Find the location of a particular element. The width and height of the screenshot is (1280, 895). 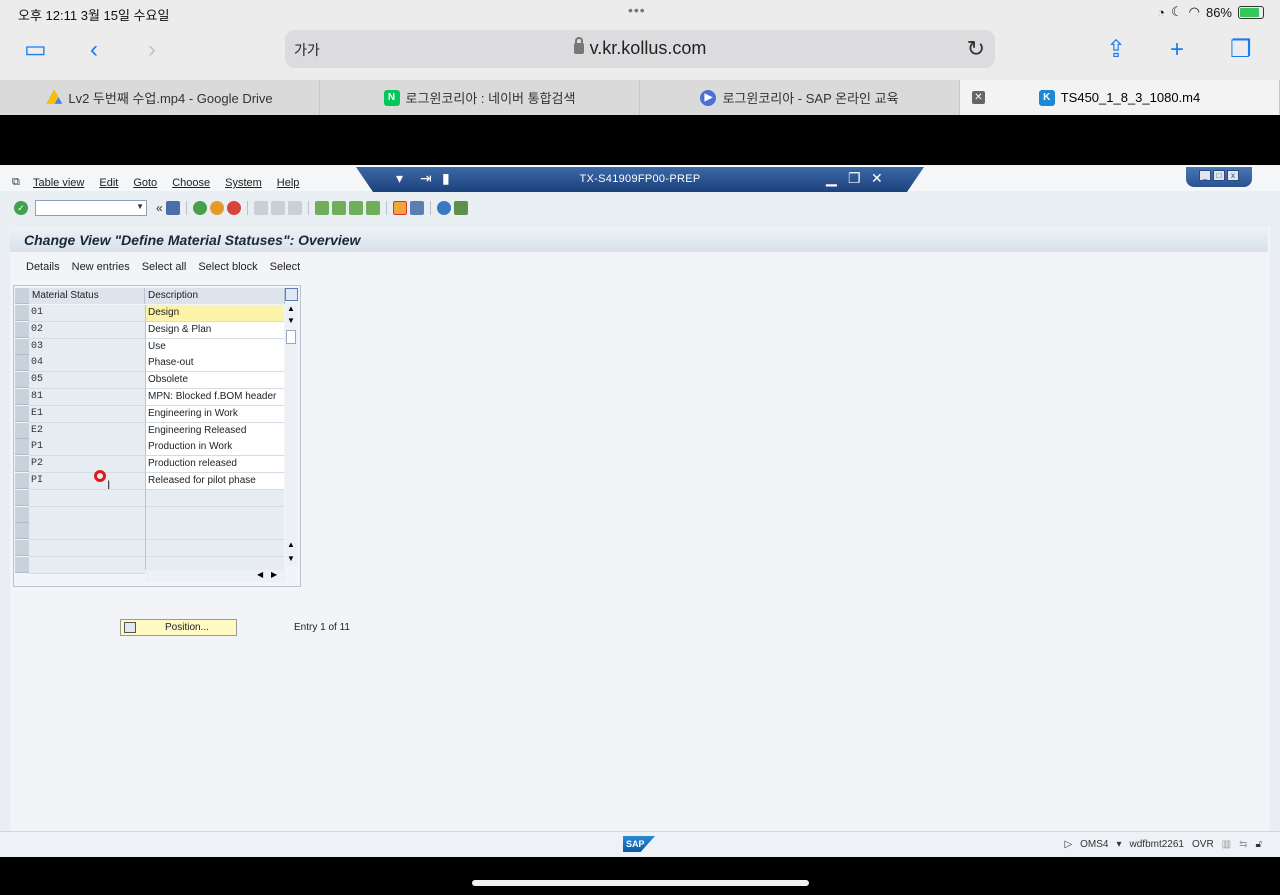

details-button: Details is located at coordinates (43, 267).